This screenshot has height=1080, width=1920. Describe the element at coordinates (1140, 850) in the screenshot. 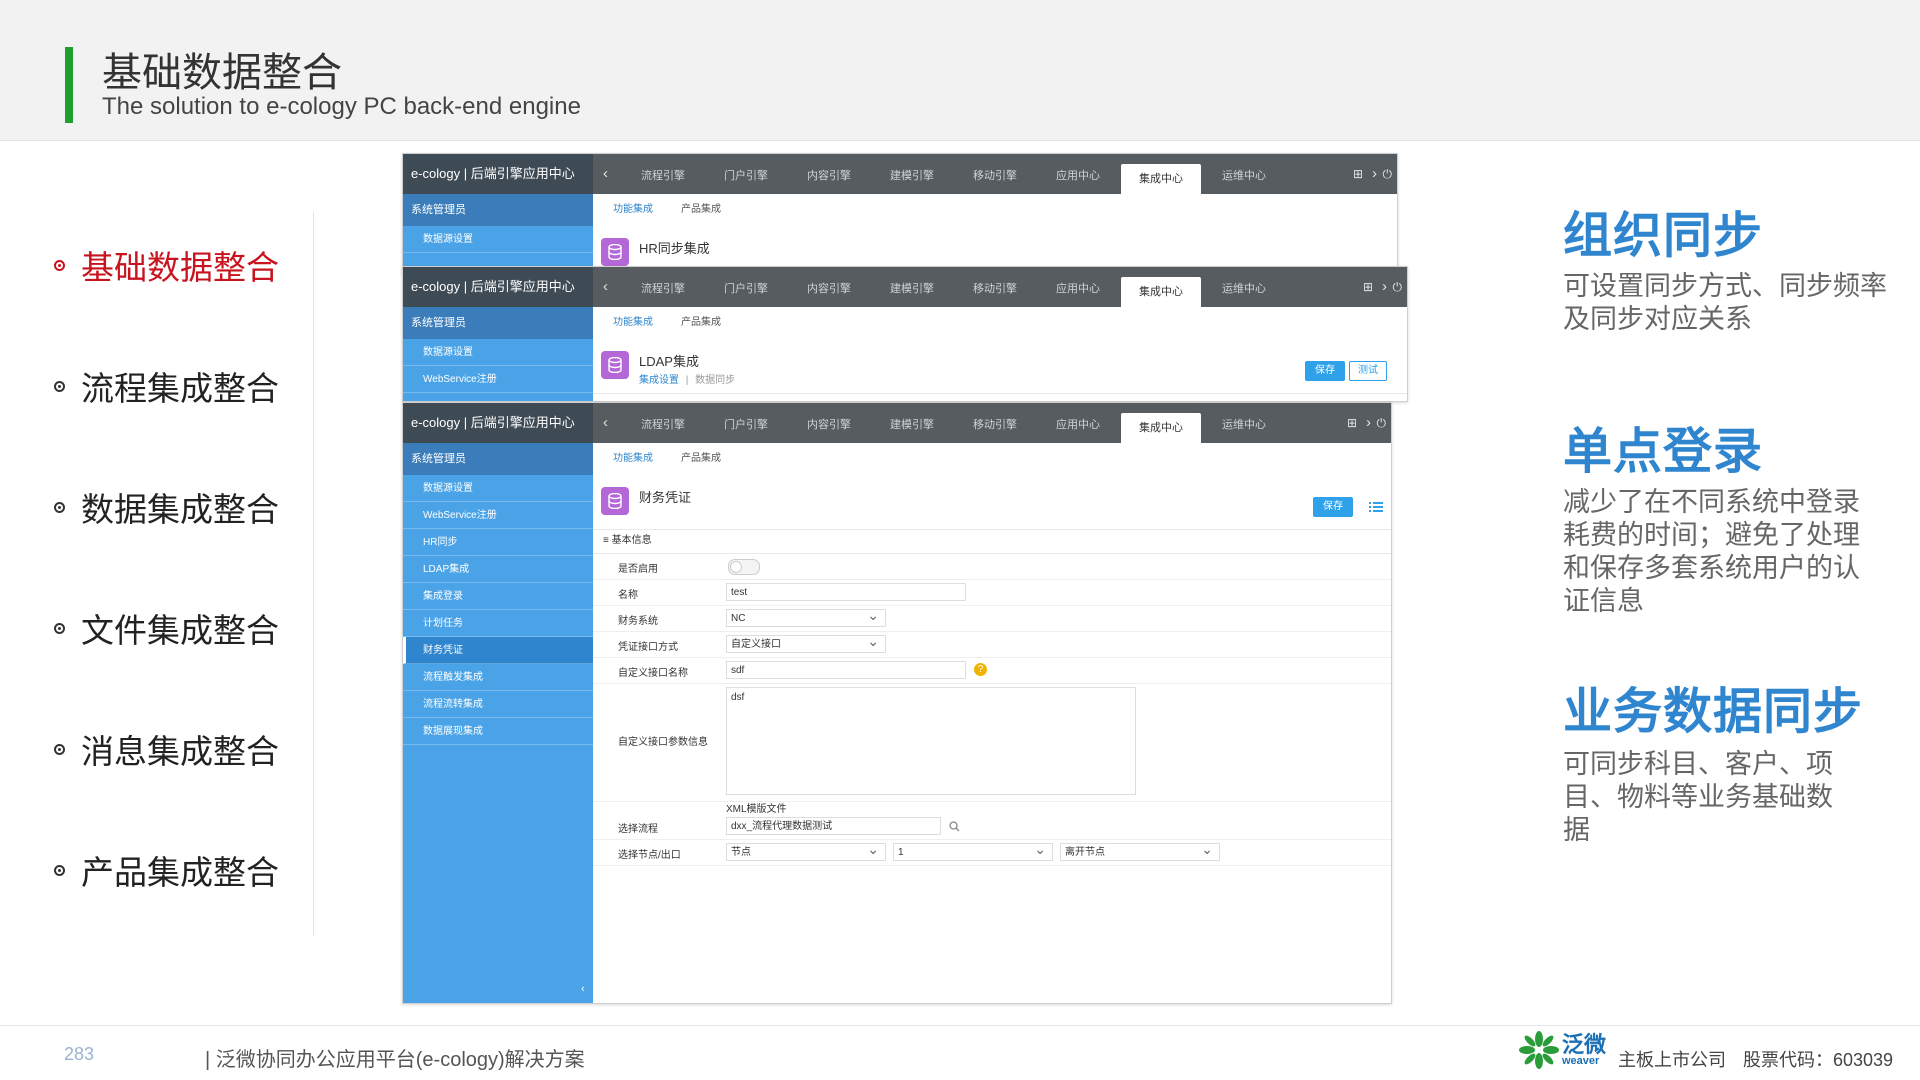

I see `node-exit-select: 离开节点` at that location.